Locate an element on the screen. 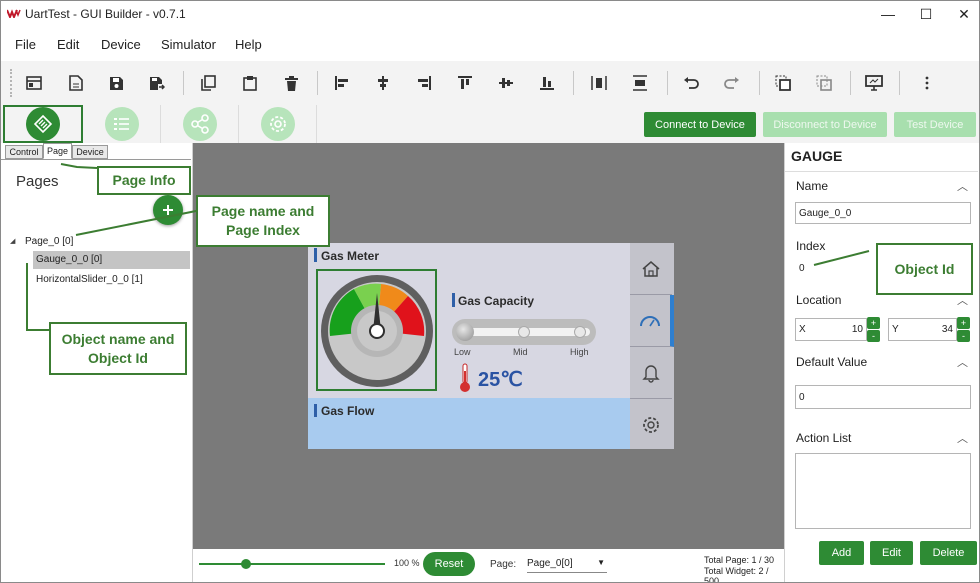 This screenshot has width=980, height=583. page-name-connector is located at coordinates (141, 222).